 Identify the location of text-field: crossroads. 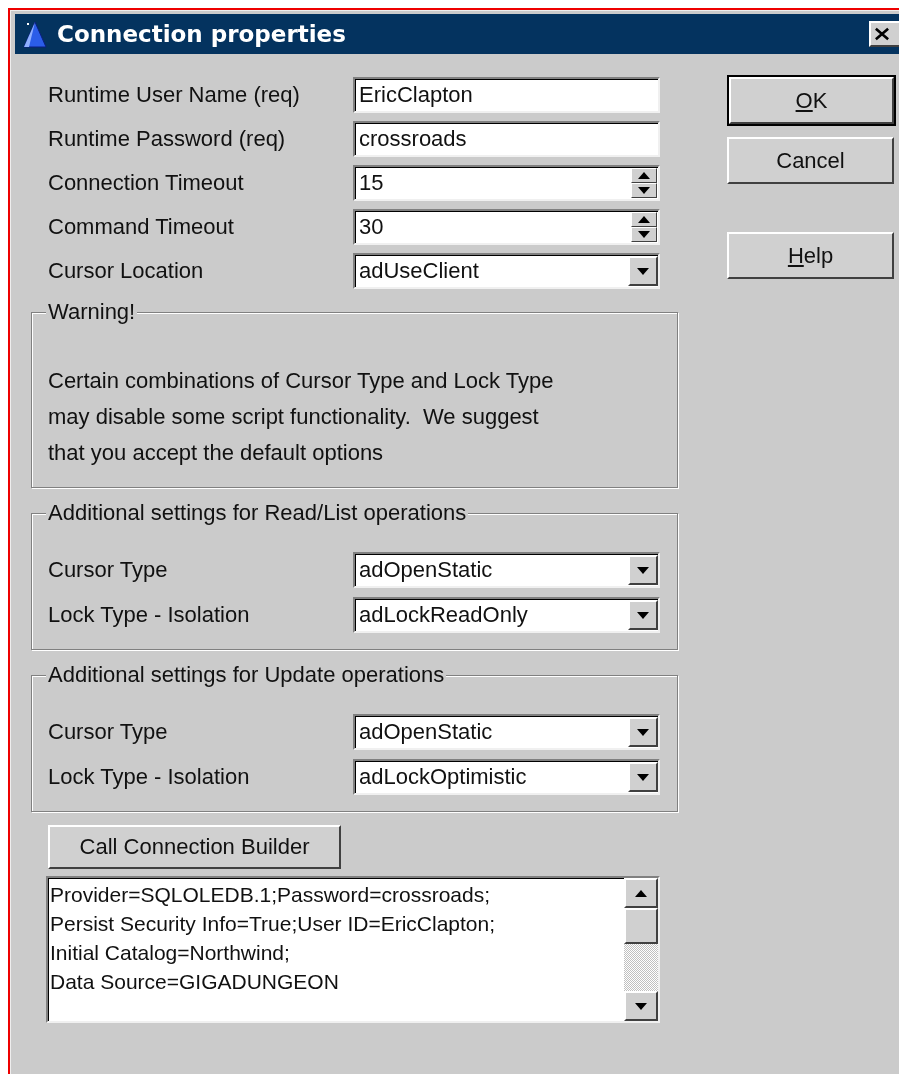
(506, 139).